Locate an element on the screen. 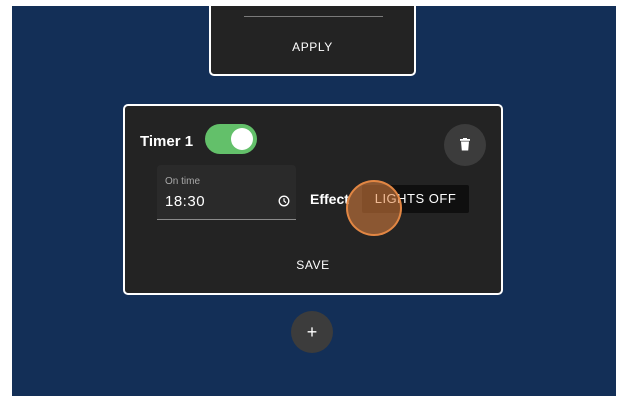 The height and width of the screenshot is (396, 624). effect-select-button: LIGHTS OFF is located at coordinates (415, 199).